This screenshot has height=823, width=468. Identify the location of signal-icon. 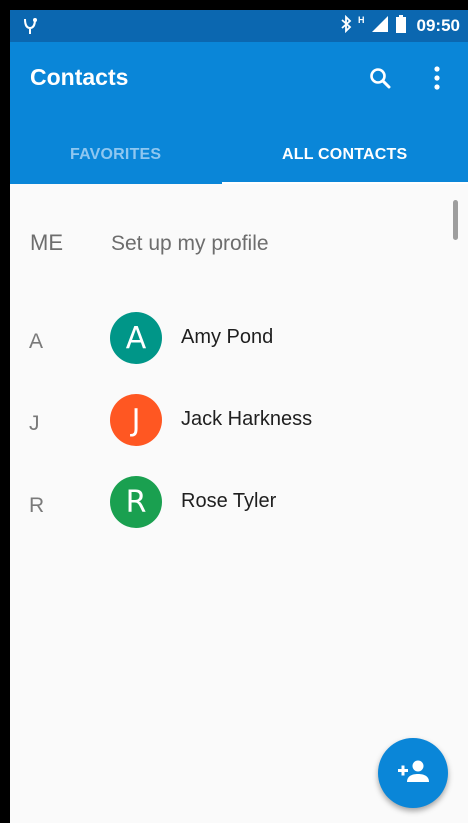
(380, 26).